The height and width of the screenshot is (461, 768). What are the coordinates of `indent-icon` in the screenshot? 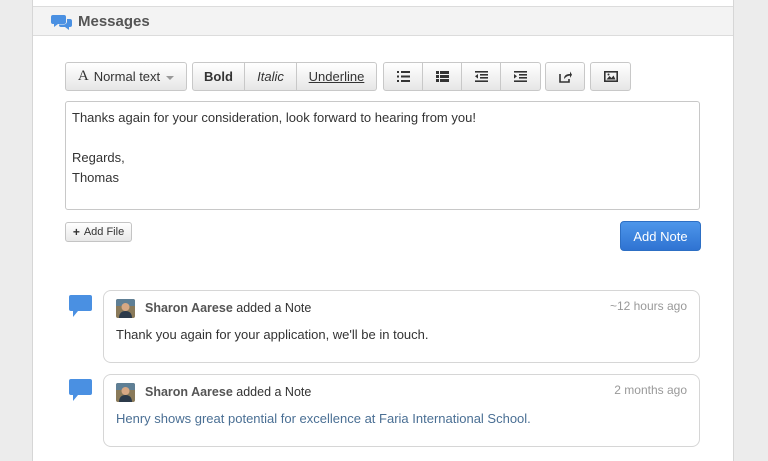 It's located at (520, 76).